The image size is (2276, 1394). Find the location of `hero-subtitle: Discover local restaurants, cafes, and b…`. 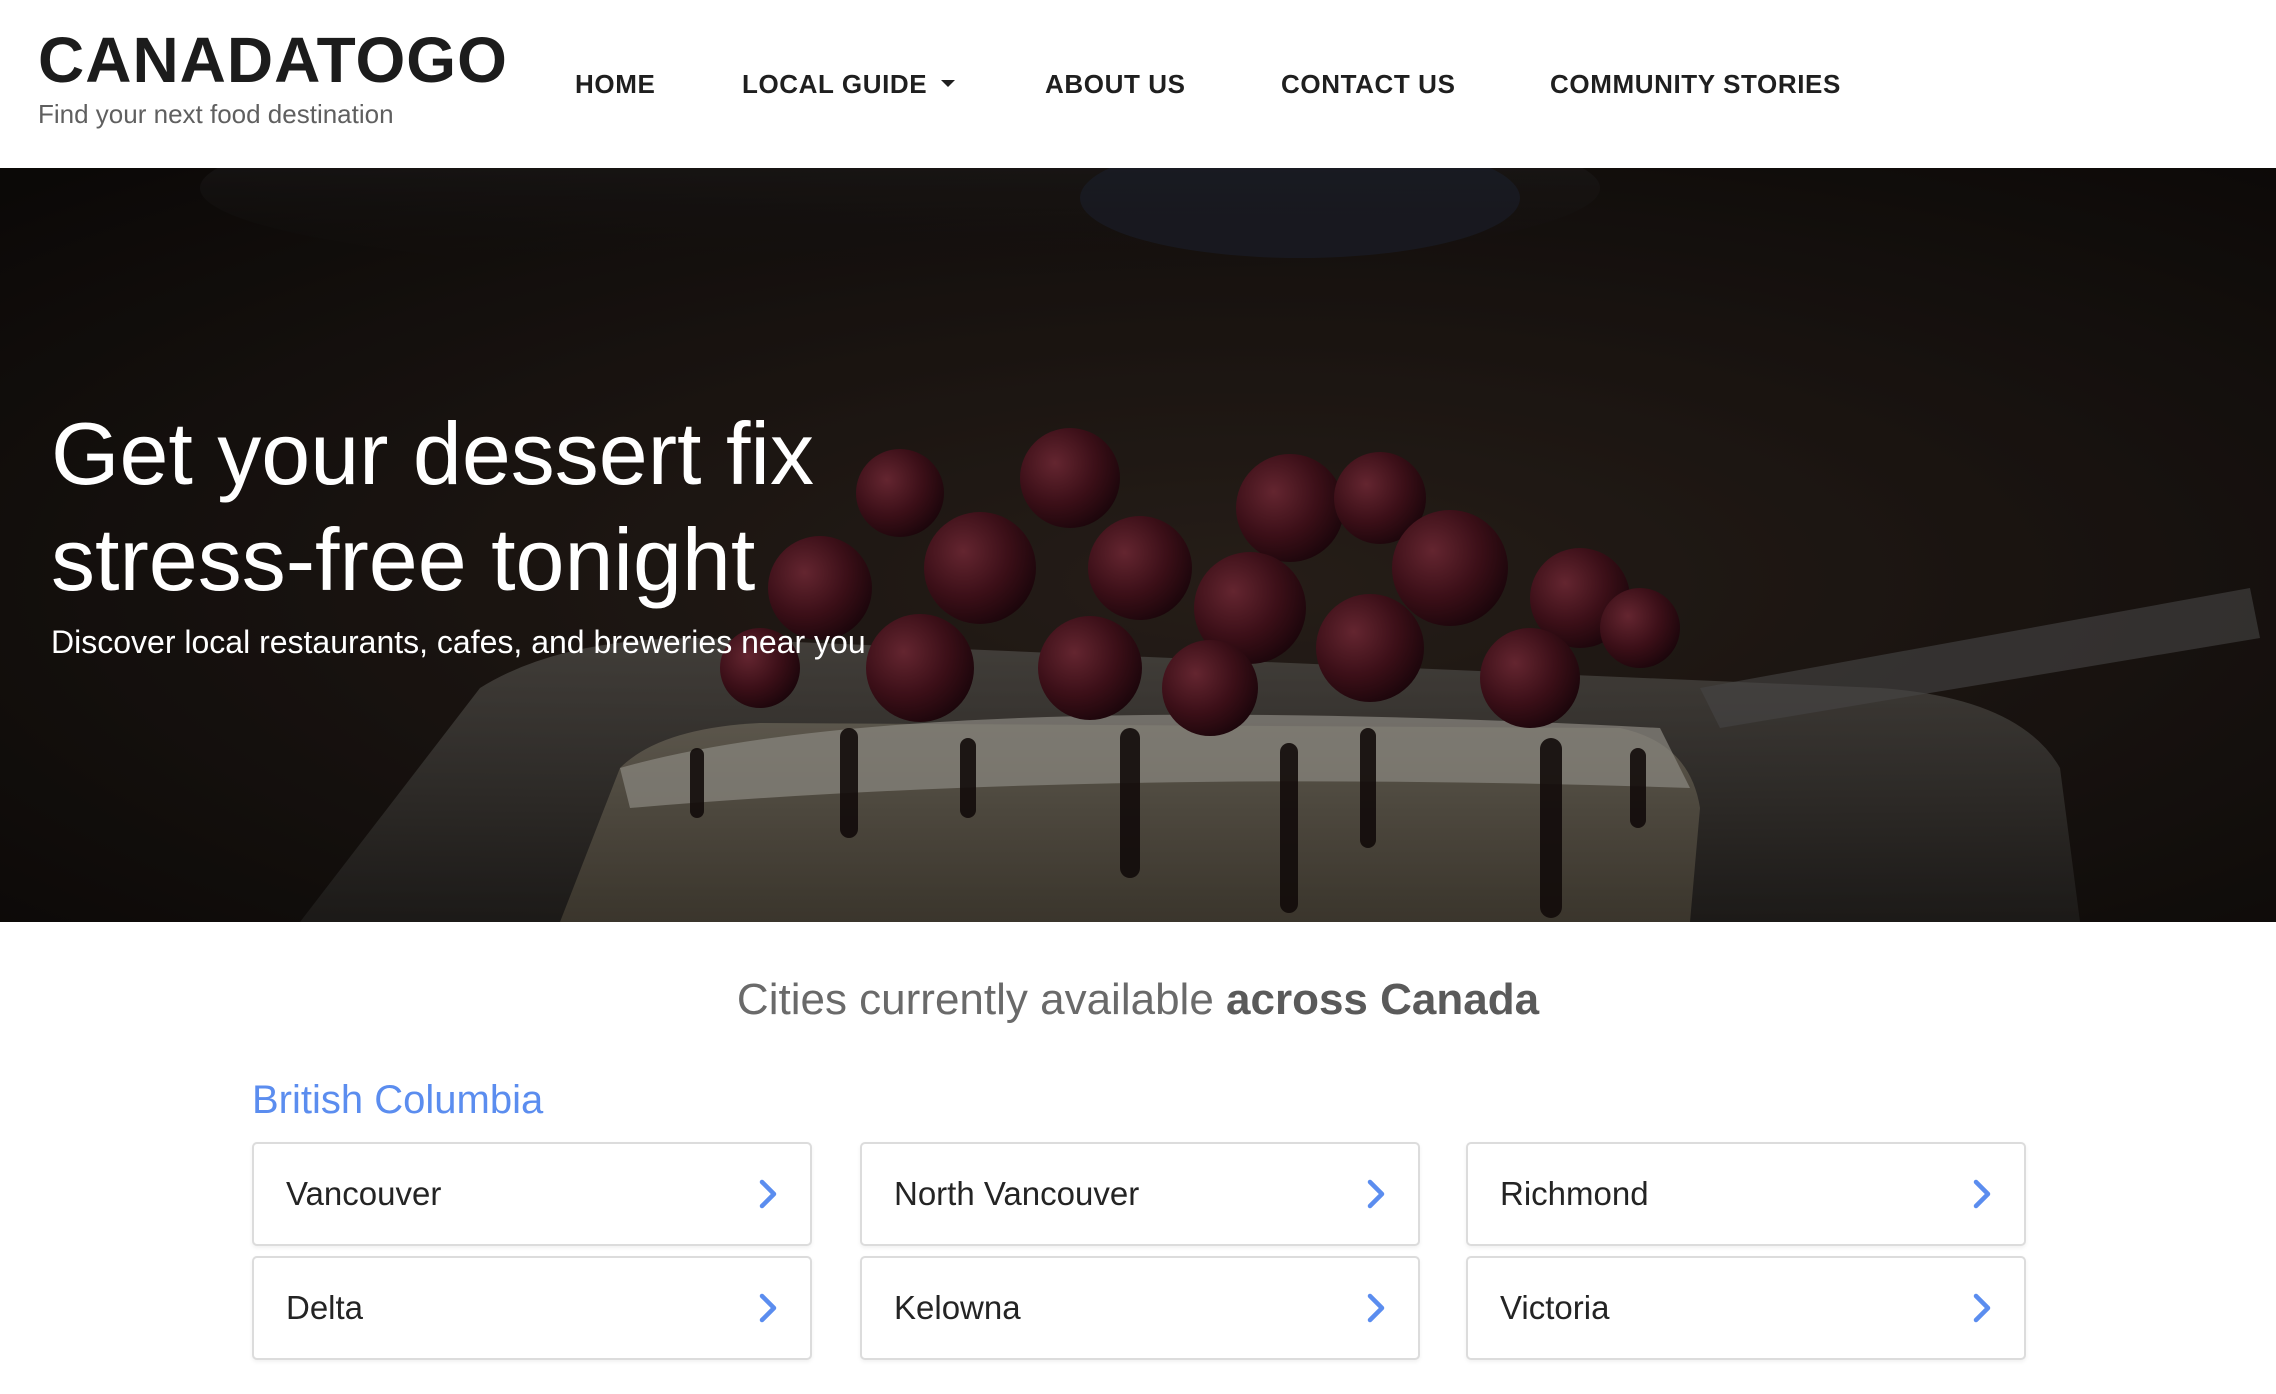

hero-subtitle: Discover local restaurants, cafes, and b… is located at coordinates (458, 642).